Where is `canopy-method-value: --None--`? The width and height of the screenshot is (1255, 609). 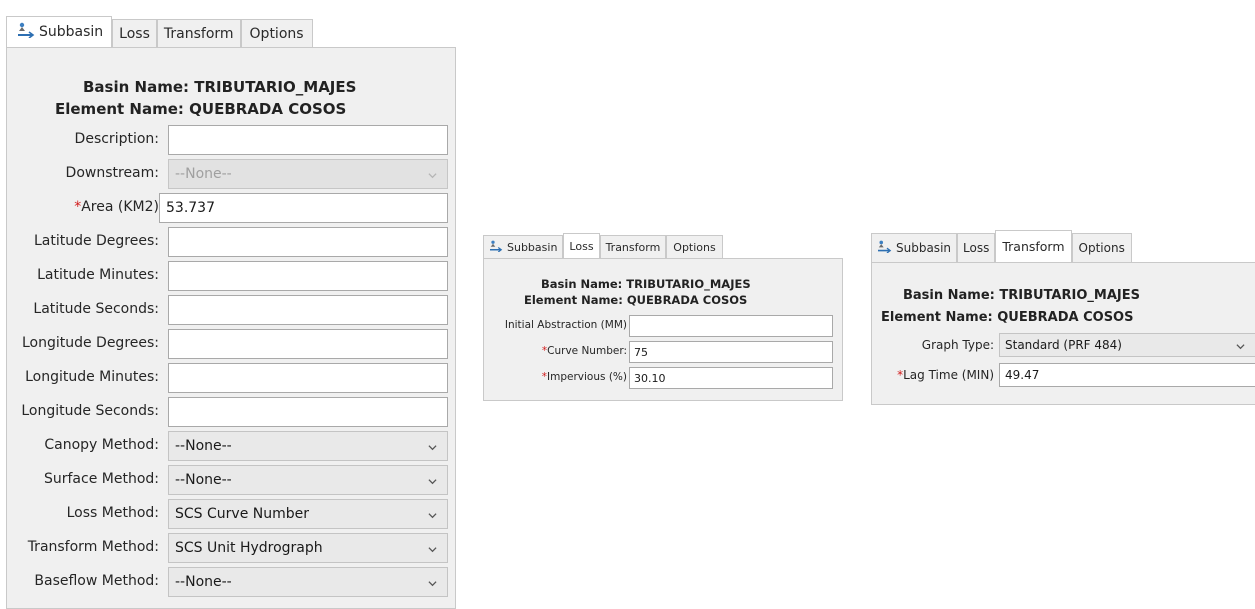
canopy-method-value: --None-- is located at coordinates (203, 446).